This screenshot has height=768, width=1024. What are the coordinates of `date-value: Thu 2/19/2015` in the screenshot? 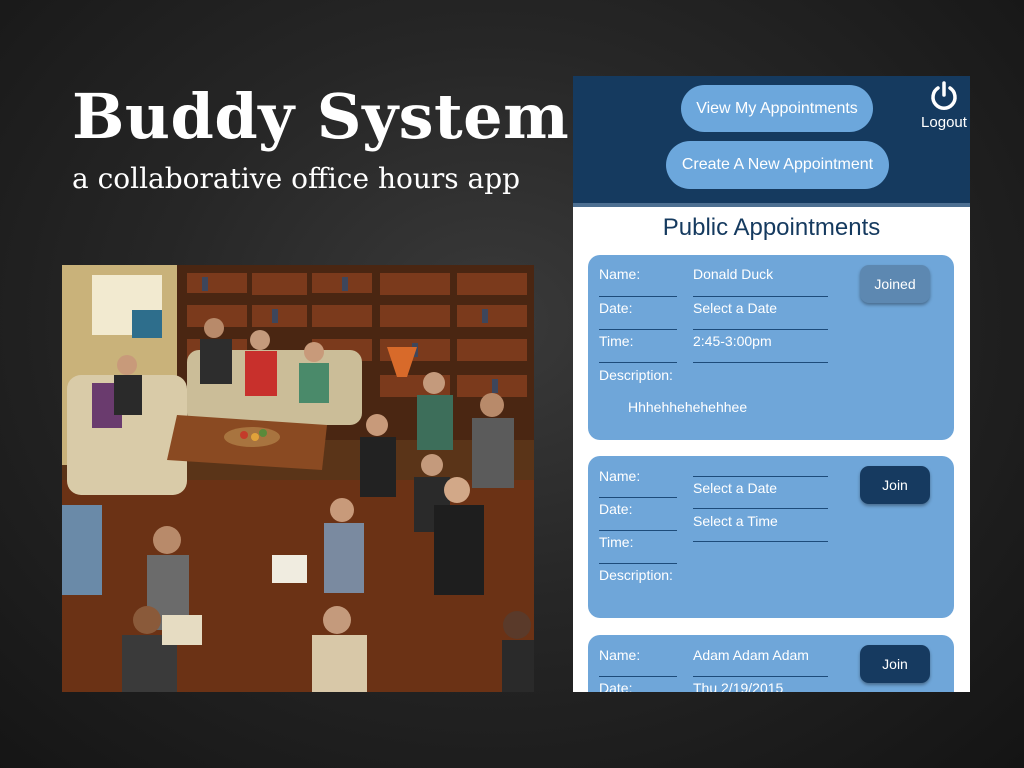 It's located at (738, 686).